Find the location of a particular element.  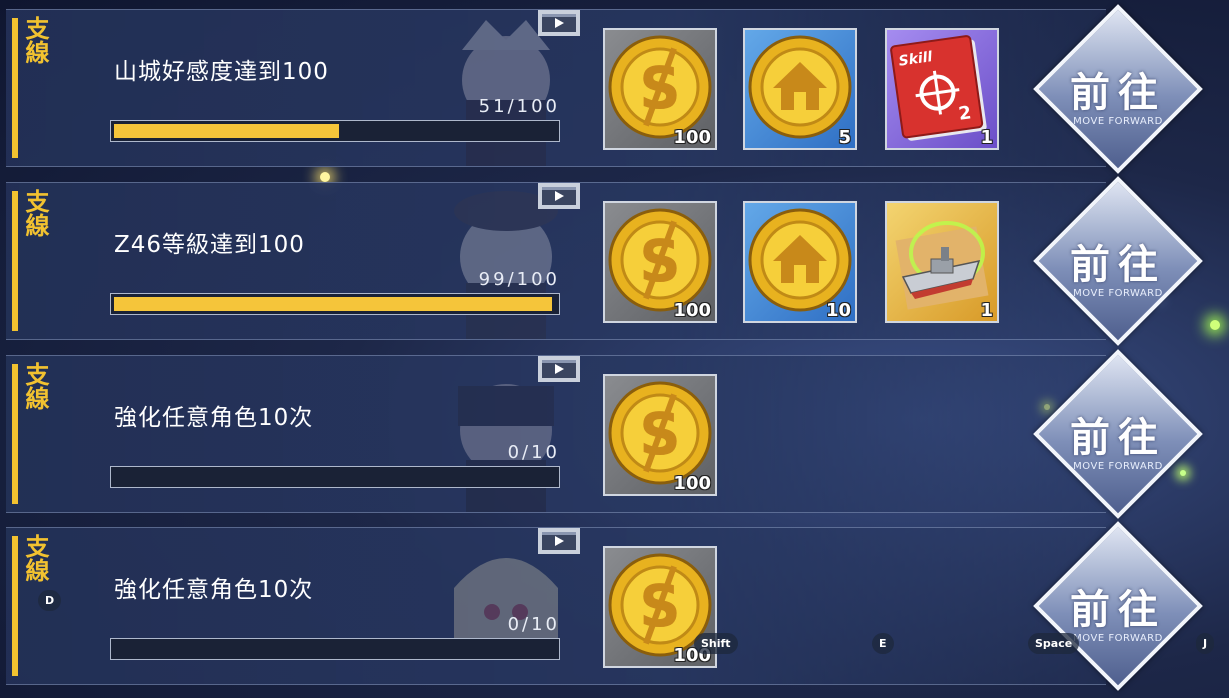

key-hint-d: D is located at coordinates (50, 600).